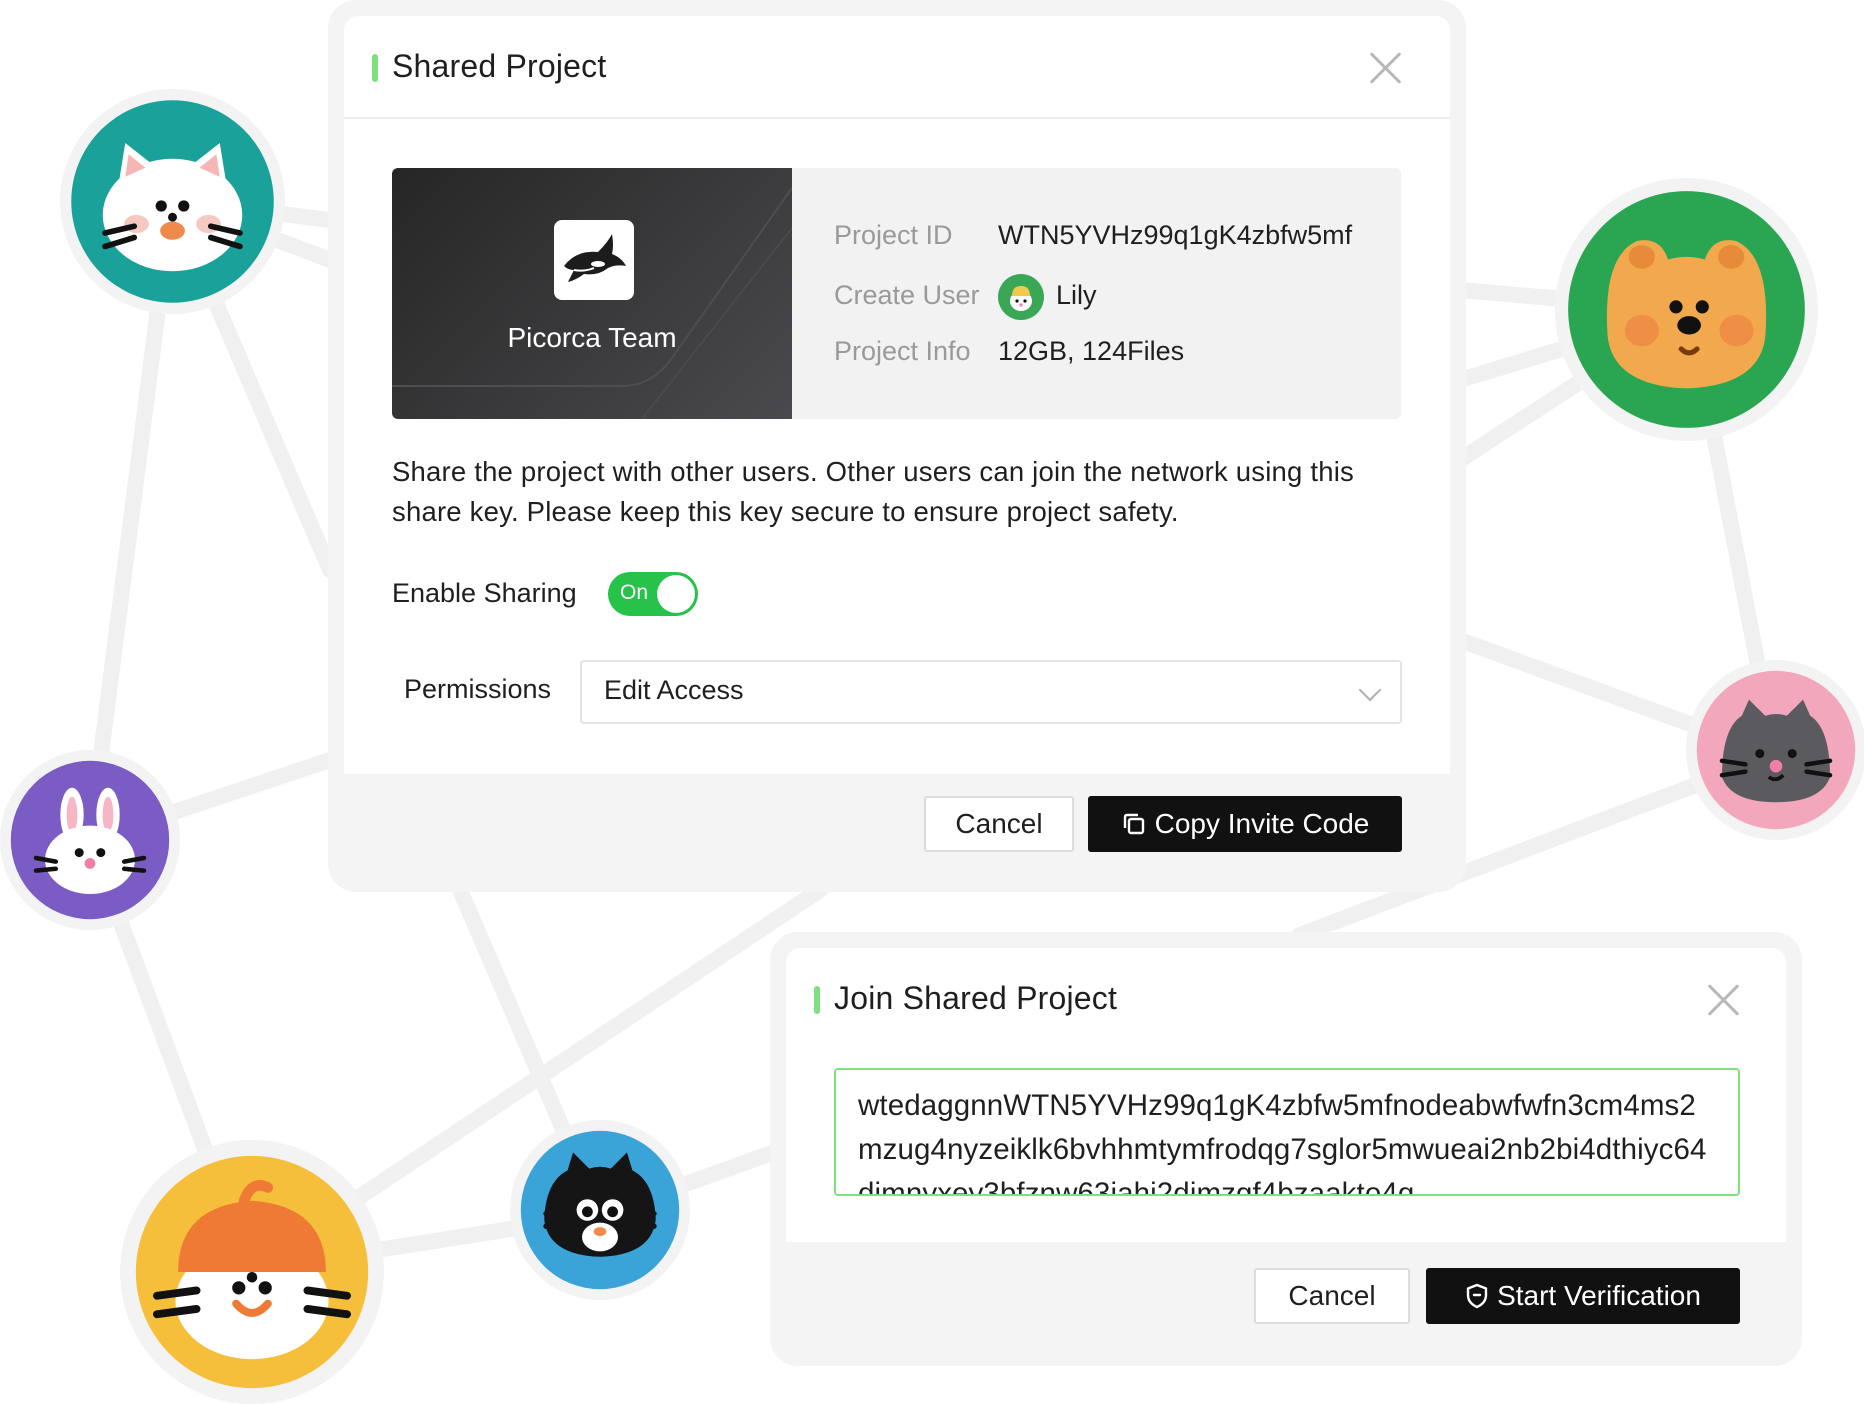  I want to click on start-verification-button: Start Verification, so click(1583, 1296).